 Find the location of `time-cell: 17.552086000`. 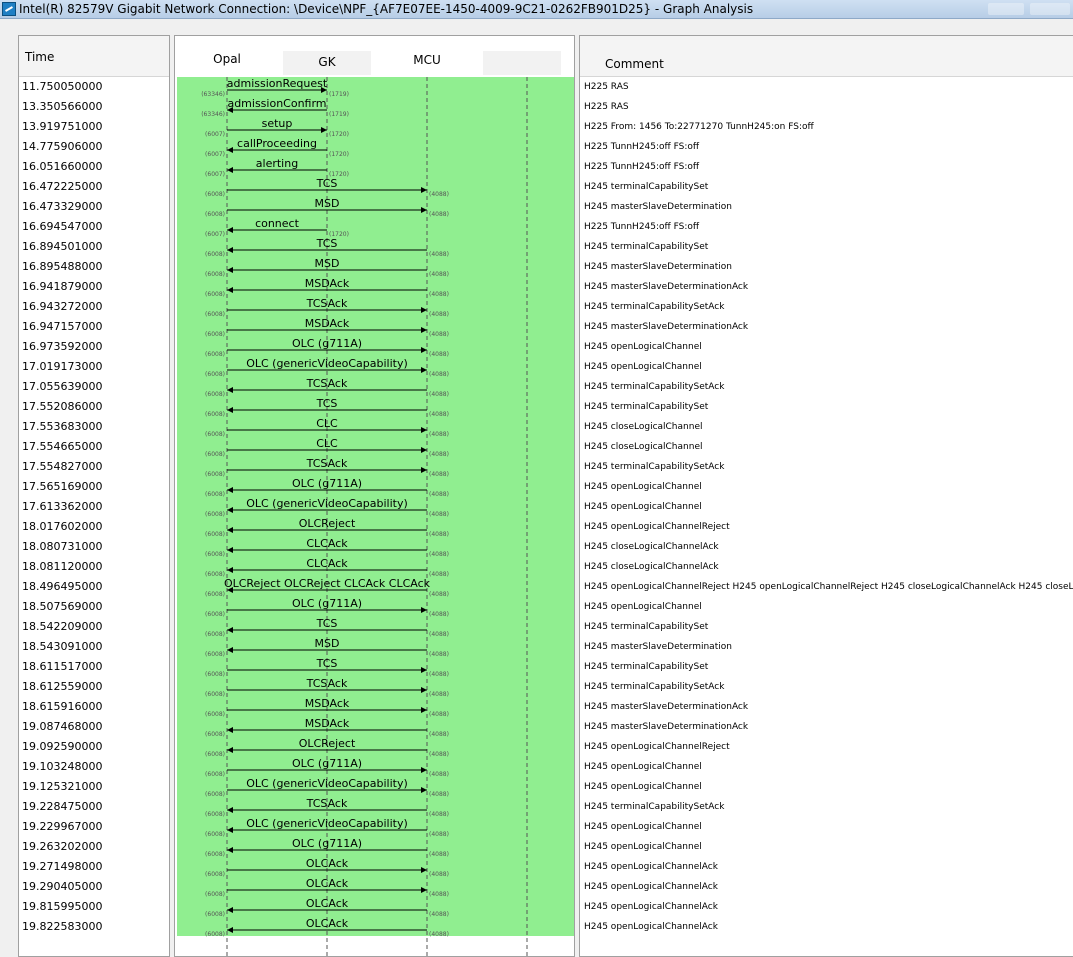

time-cell: 17.552086000 is located at coordinates (62, 407).